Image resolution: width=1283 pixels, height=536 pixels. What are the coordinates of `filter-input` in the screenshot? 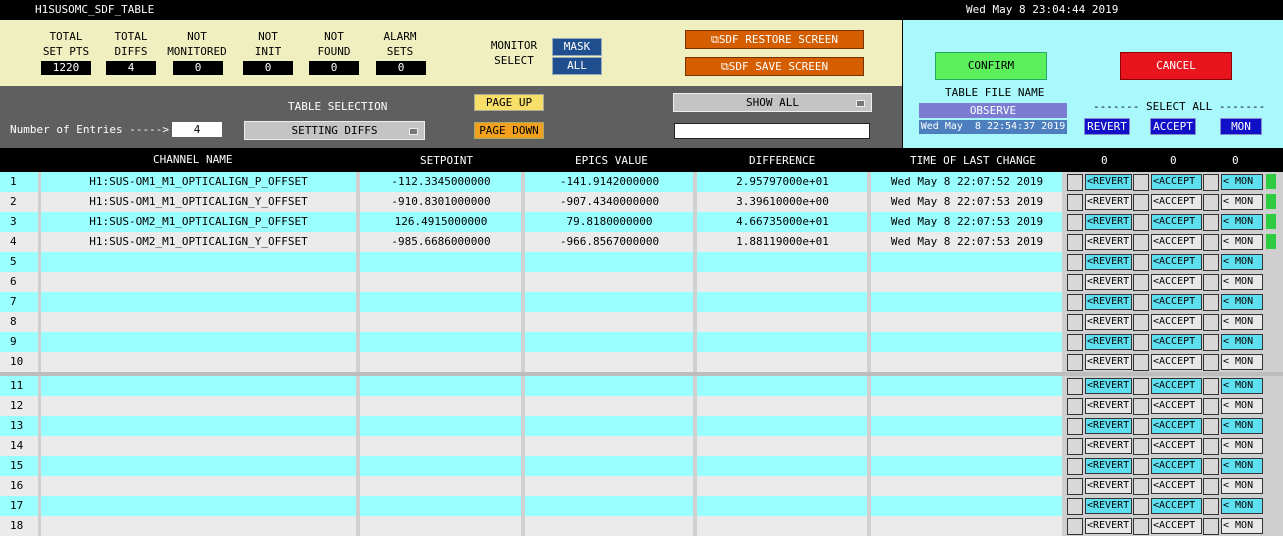 It's located at (772, 131).